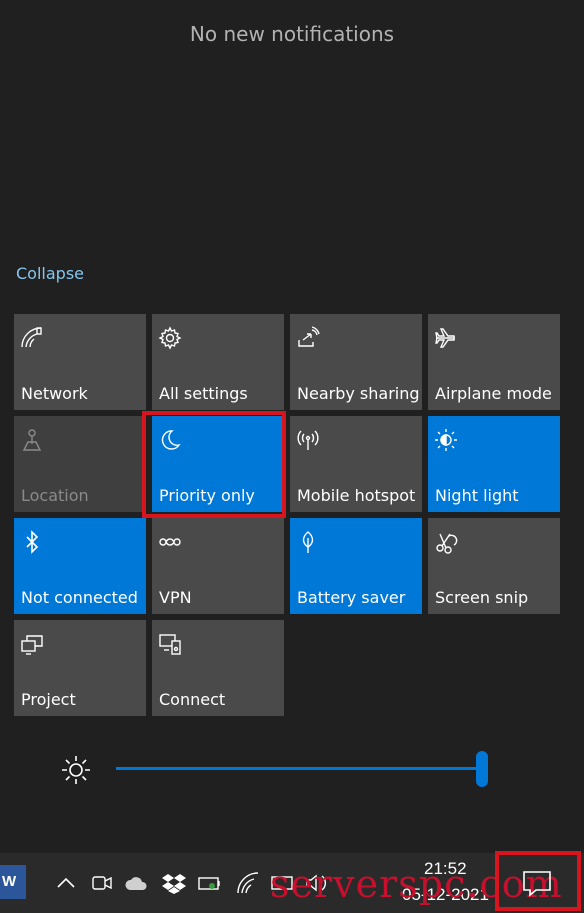 This screenshot has width=584, height=913. What do you see at coordinates (218, 362) in the screenshot?
I see `tile-all-settings: All settings` at bounding box center [218, 362].